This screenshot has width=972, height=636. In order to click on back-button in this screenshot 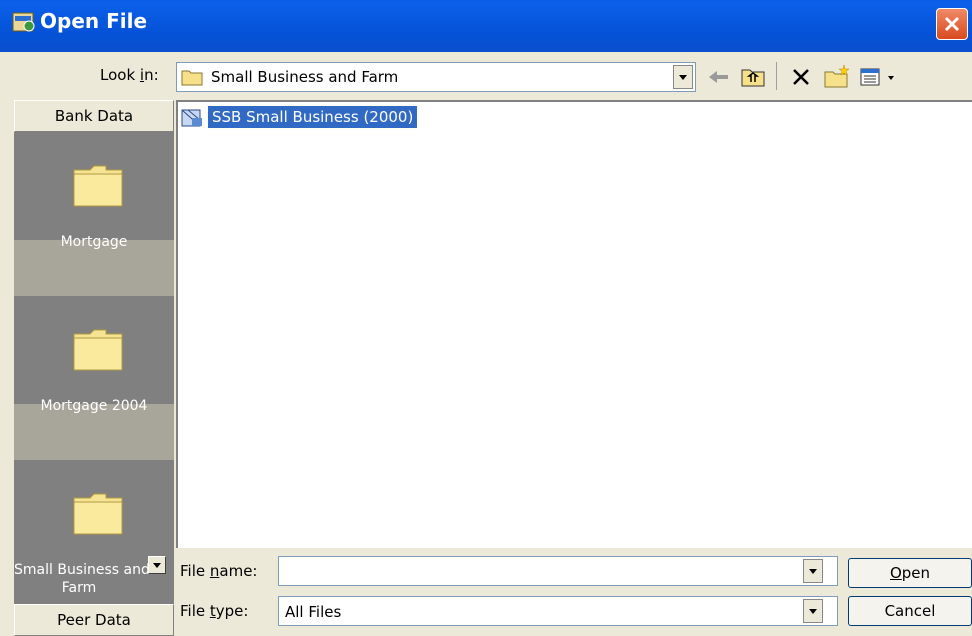, I will do `click(719, 77)`.